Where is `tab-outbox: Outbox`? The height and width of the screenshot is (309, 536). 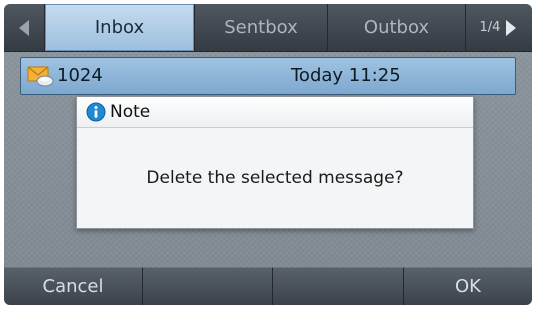 tab-outbox: Outbox is located at coordinates (397, 27).